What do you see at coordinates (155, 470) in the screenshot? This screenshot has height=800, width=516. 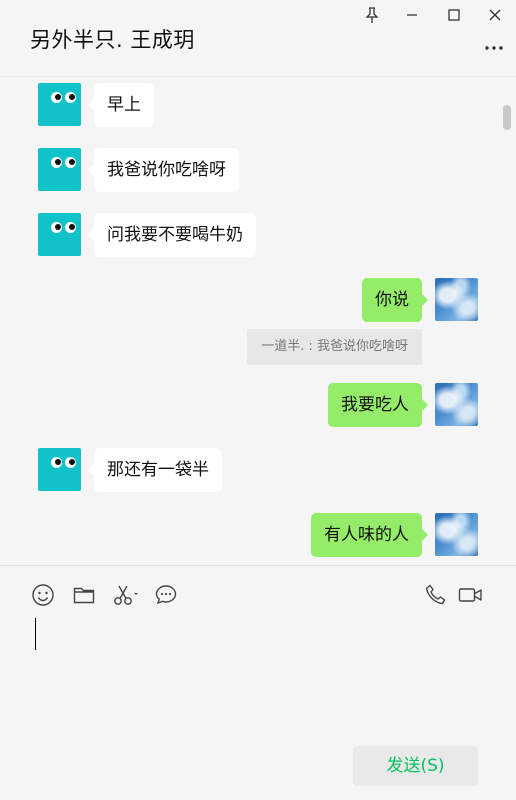 I see `message-bubble-incoming: 那还有一袋半` at bounding box center [155, 470].